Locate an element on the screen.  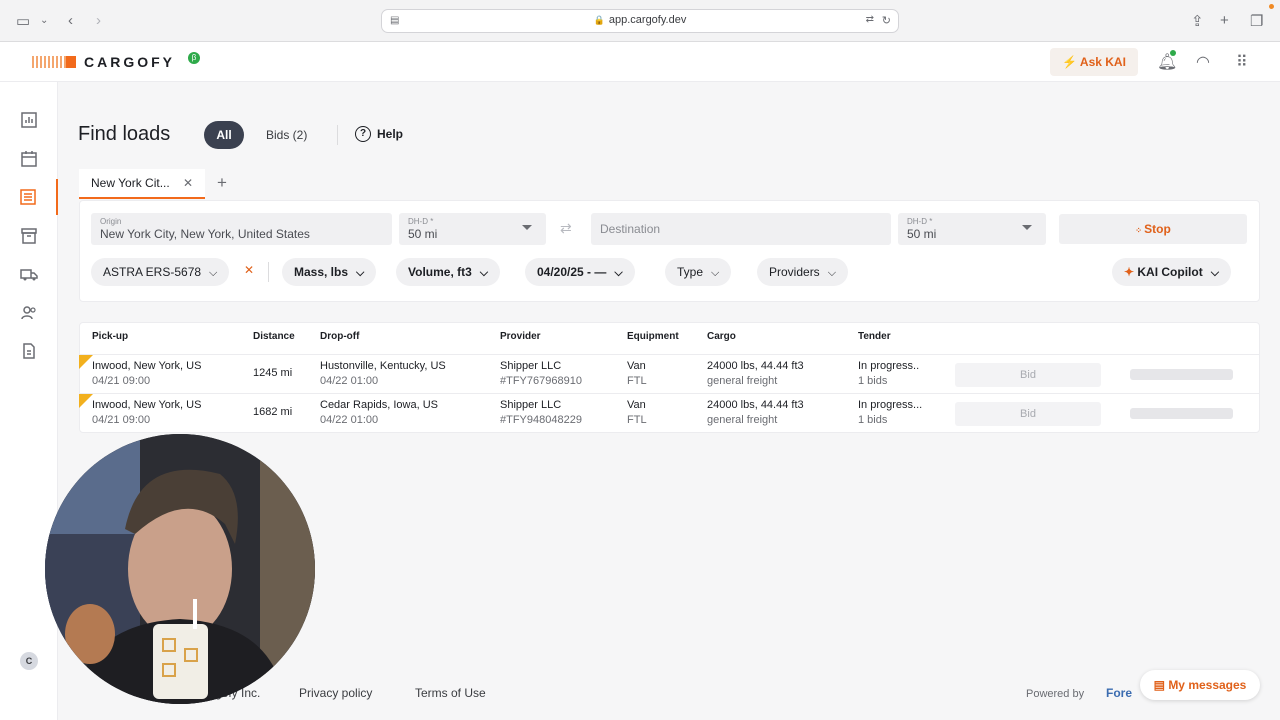
stop-button: ⁘ Stop is located at coordinates (1153, 229).